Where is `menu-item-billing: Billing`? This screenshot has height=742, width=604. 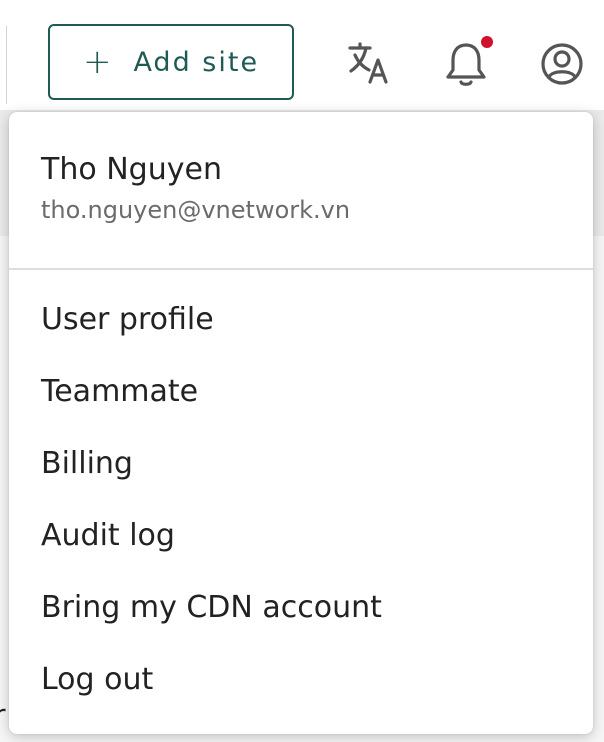 menu-item-billing: Billing is located at coordinates (87, 463).